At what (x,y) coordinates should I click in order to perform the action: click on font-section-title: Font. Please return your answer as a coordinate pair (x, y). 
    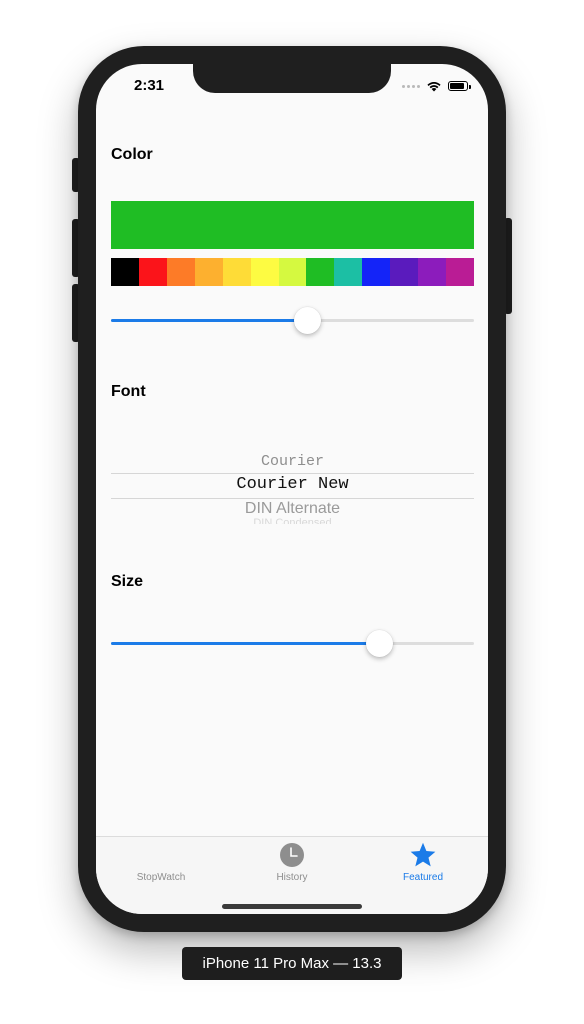
    Looking at the image, I should click on (128, 391).